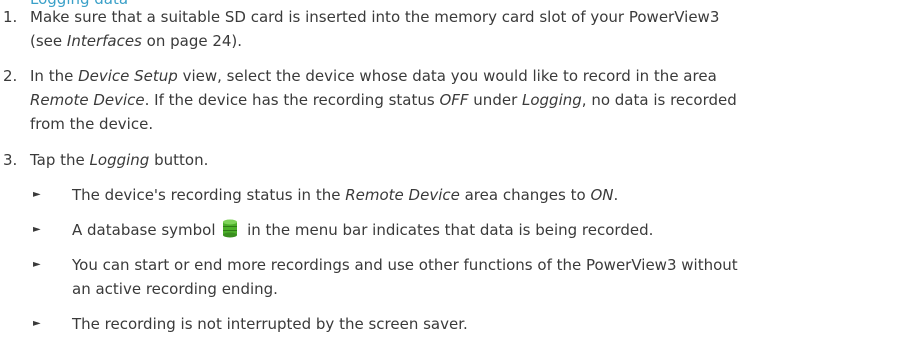  What do you see at coordinates (292, 100) in the screenshot?
I see `text-run: . If the device has the recording status` at bounding box center [292, 100].